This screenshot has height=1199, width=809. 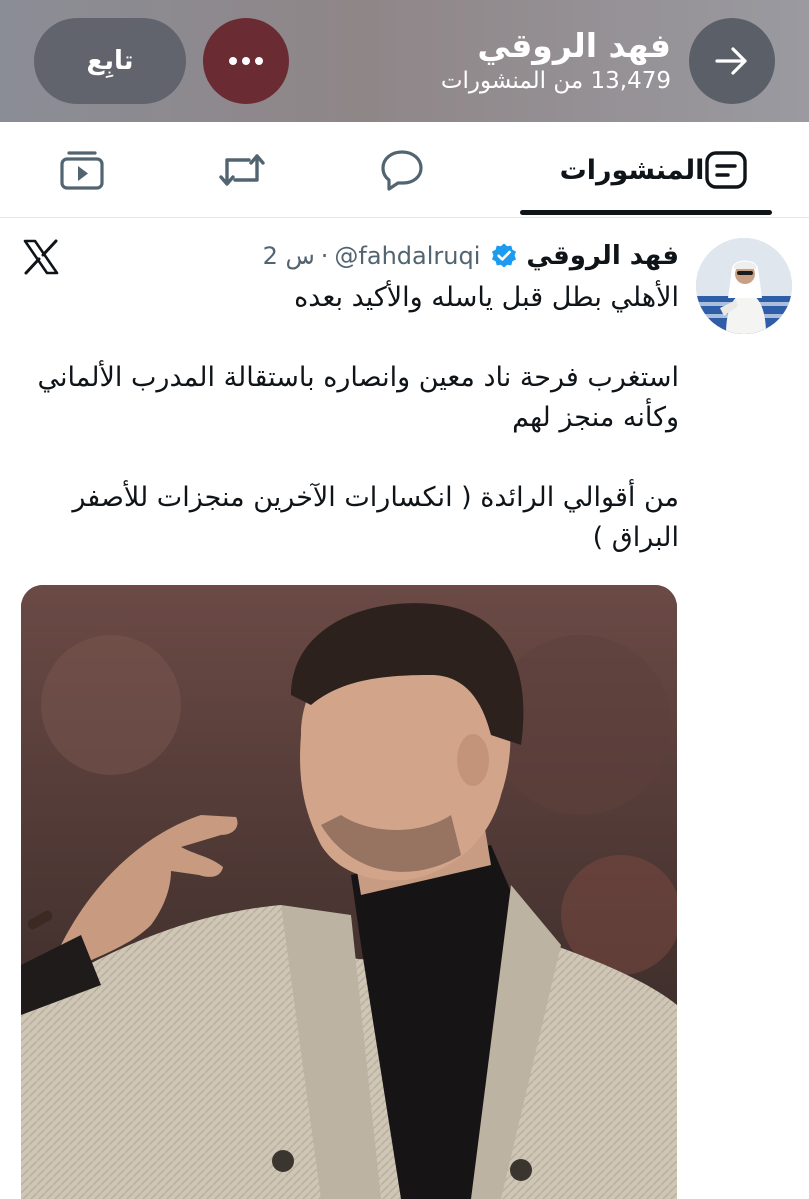 I want to click on reply-bubble-icon, so click(x=402, y=170).